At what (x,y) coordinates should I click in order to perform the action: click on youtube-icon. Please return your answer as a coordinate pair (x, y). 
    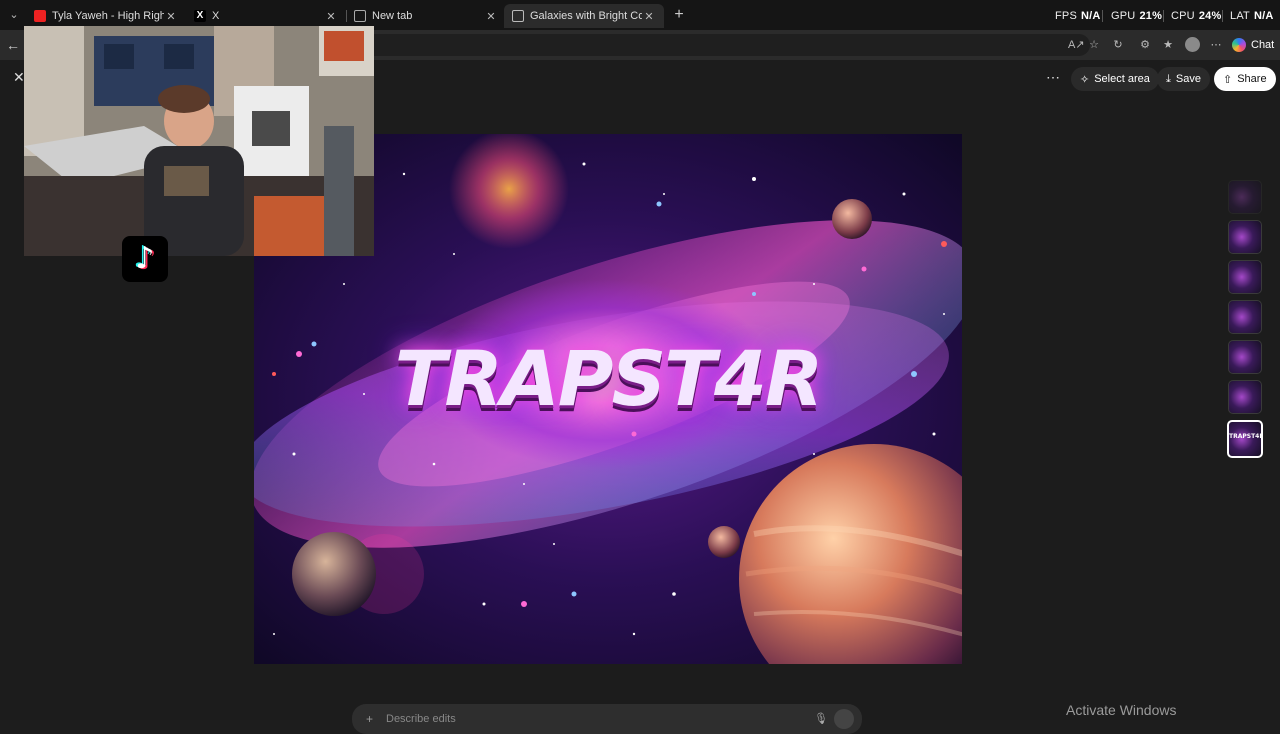
    Looking at the image, I should click on (40, 16).